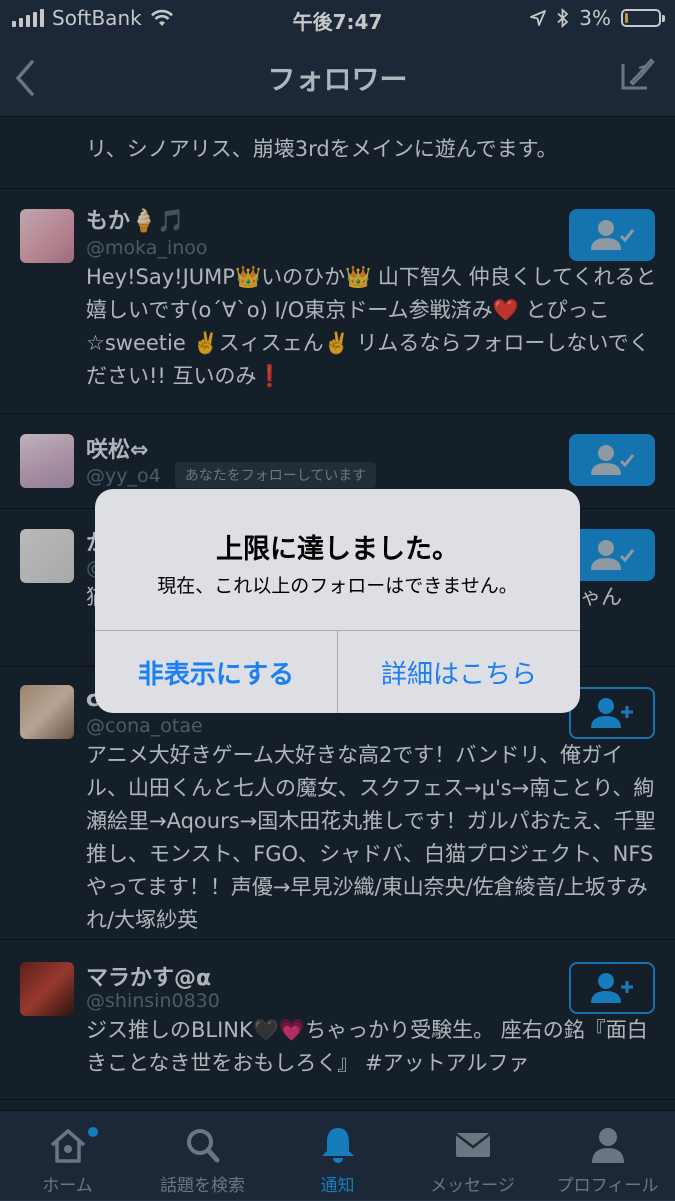 The width and height of the screenshot is (675, 1201). I want to click on alert-title: 上限に達しました。, so click(337, 549).